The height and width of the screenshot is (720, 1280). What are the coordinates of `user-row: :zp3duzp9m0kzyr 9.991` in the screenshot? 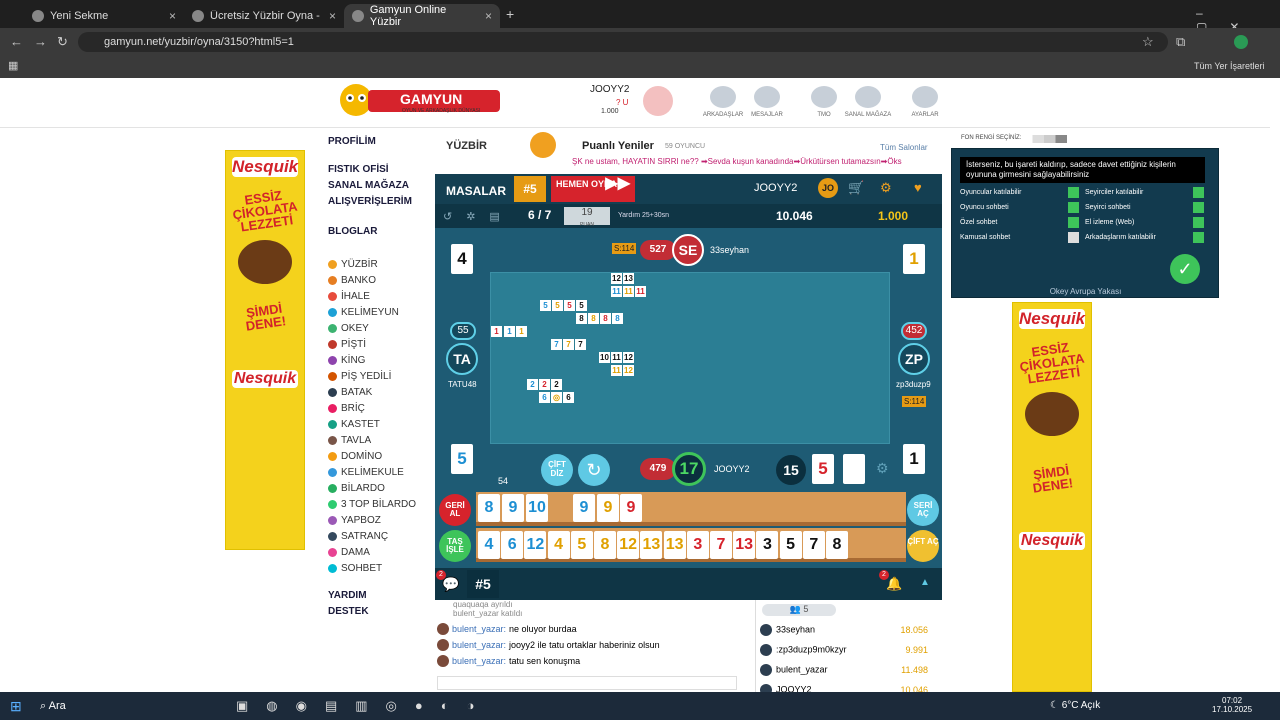 It's located at (849, 650).